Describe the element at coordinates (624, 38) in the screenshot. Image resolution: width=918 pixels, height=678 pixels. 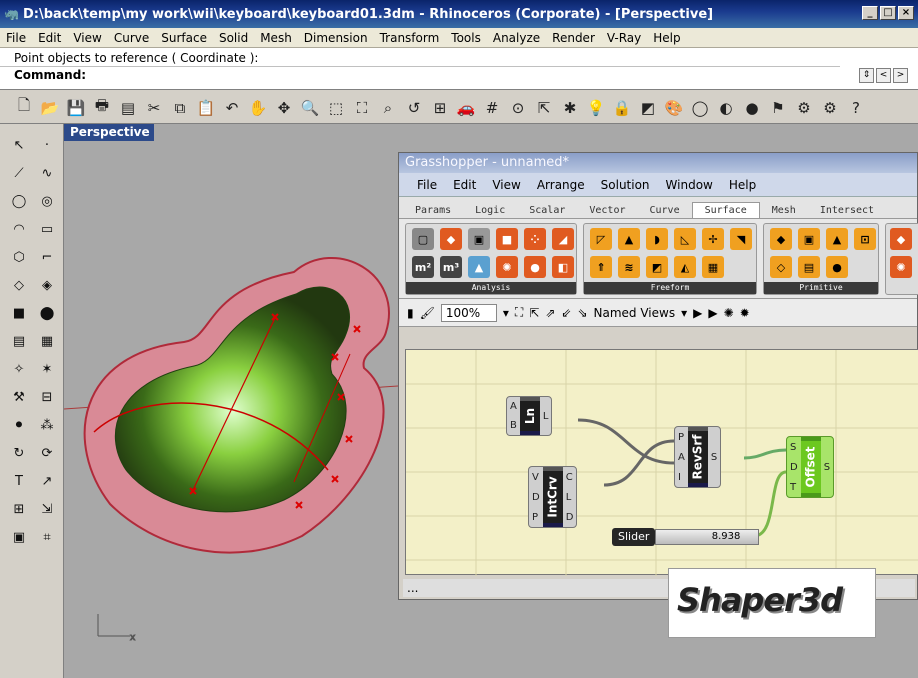
I see `menu-vray: V-Ray` at that location.